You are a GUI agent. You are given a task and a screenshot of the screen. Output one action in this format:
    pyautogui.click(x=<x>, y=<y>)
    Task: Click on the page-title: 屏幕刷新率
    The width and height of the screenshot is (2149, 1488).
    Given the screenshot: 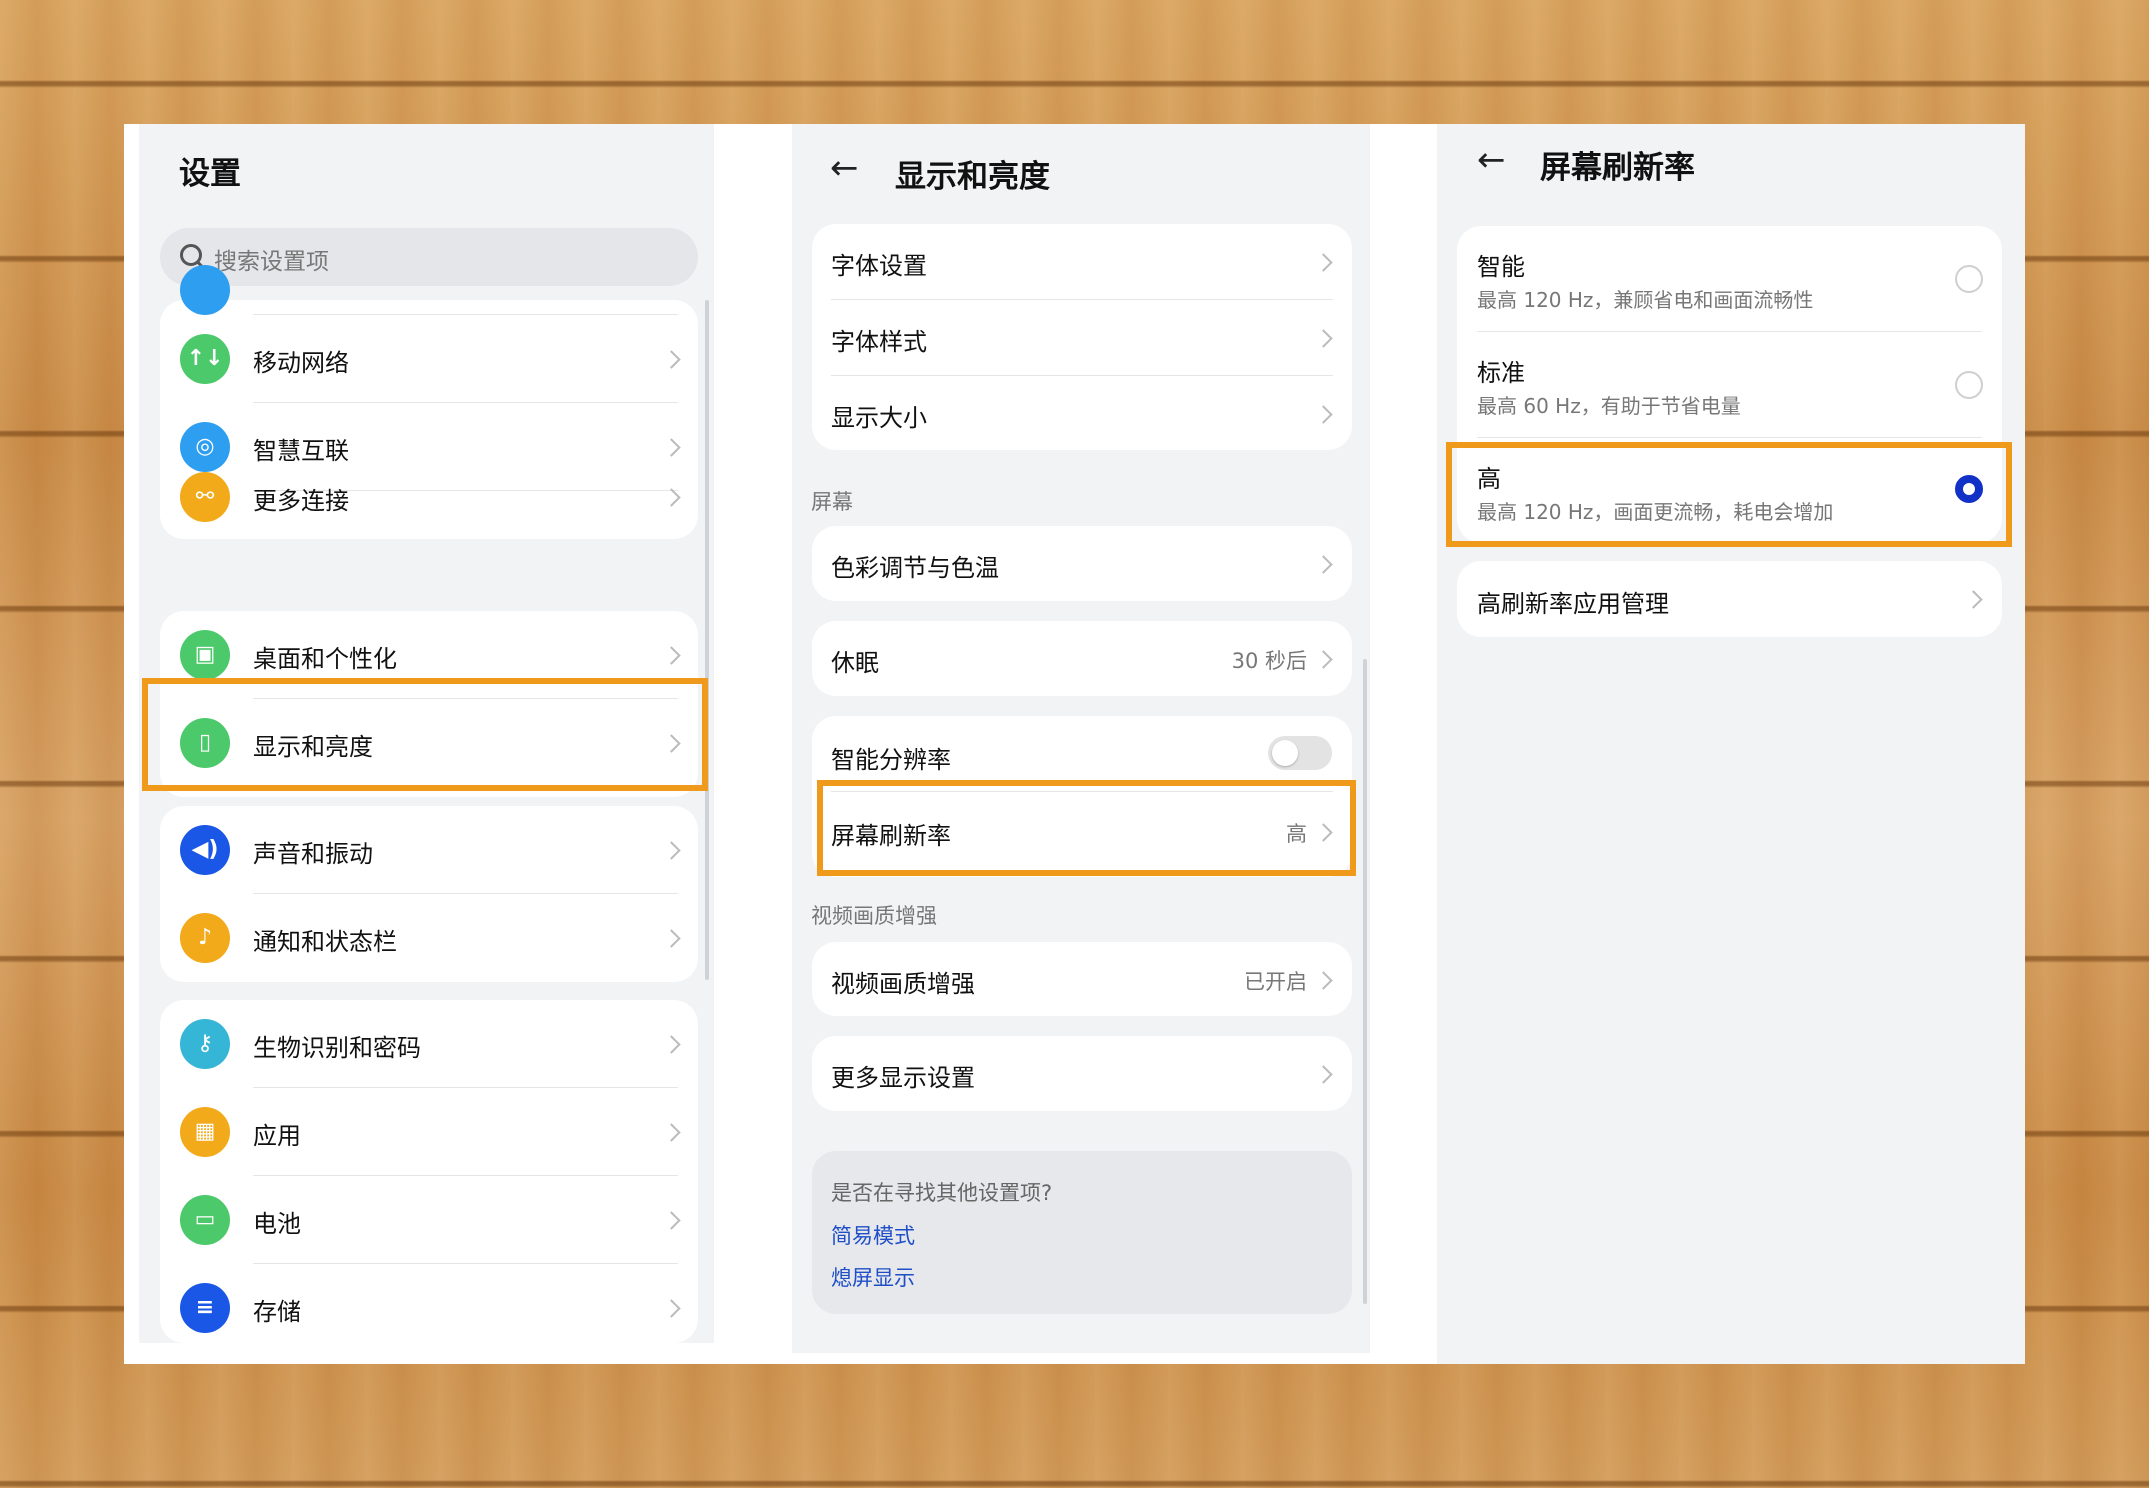 What is the action you would take?
    pyautogui.click(x=1617, y=168)
    